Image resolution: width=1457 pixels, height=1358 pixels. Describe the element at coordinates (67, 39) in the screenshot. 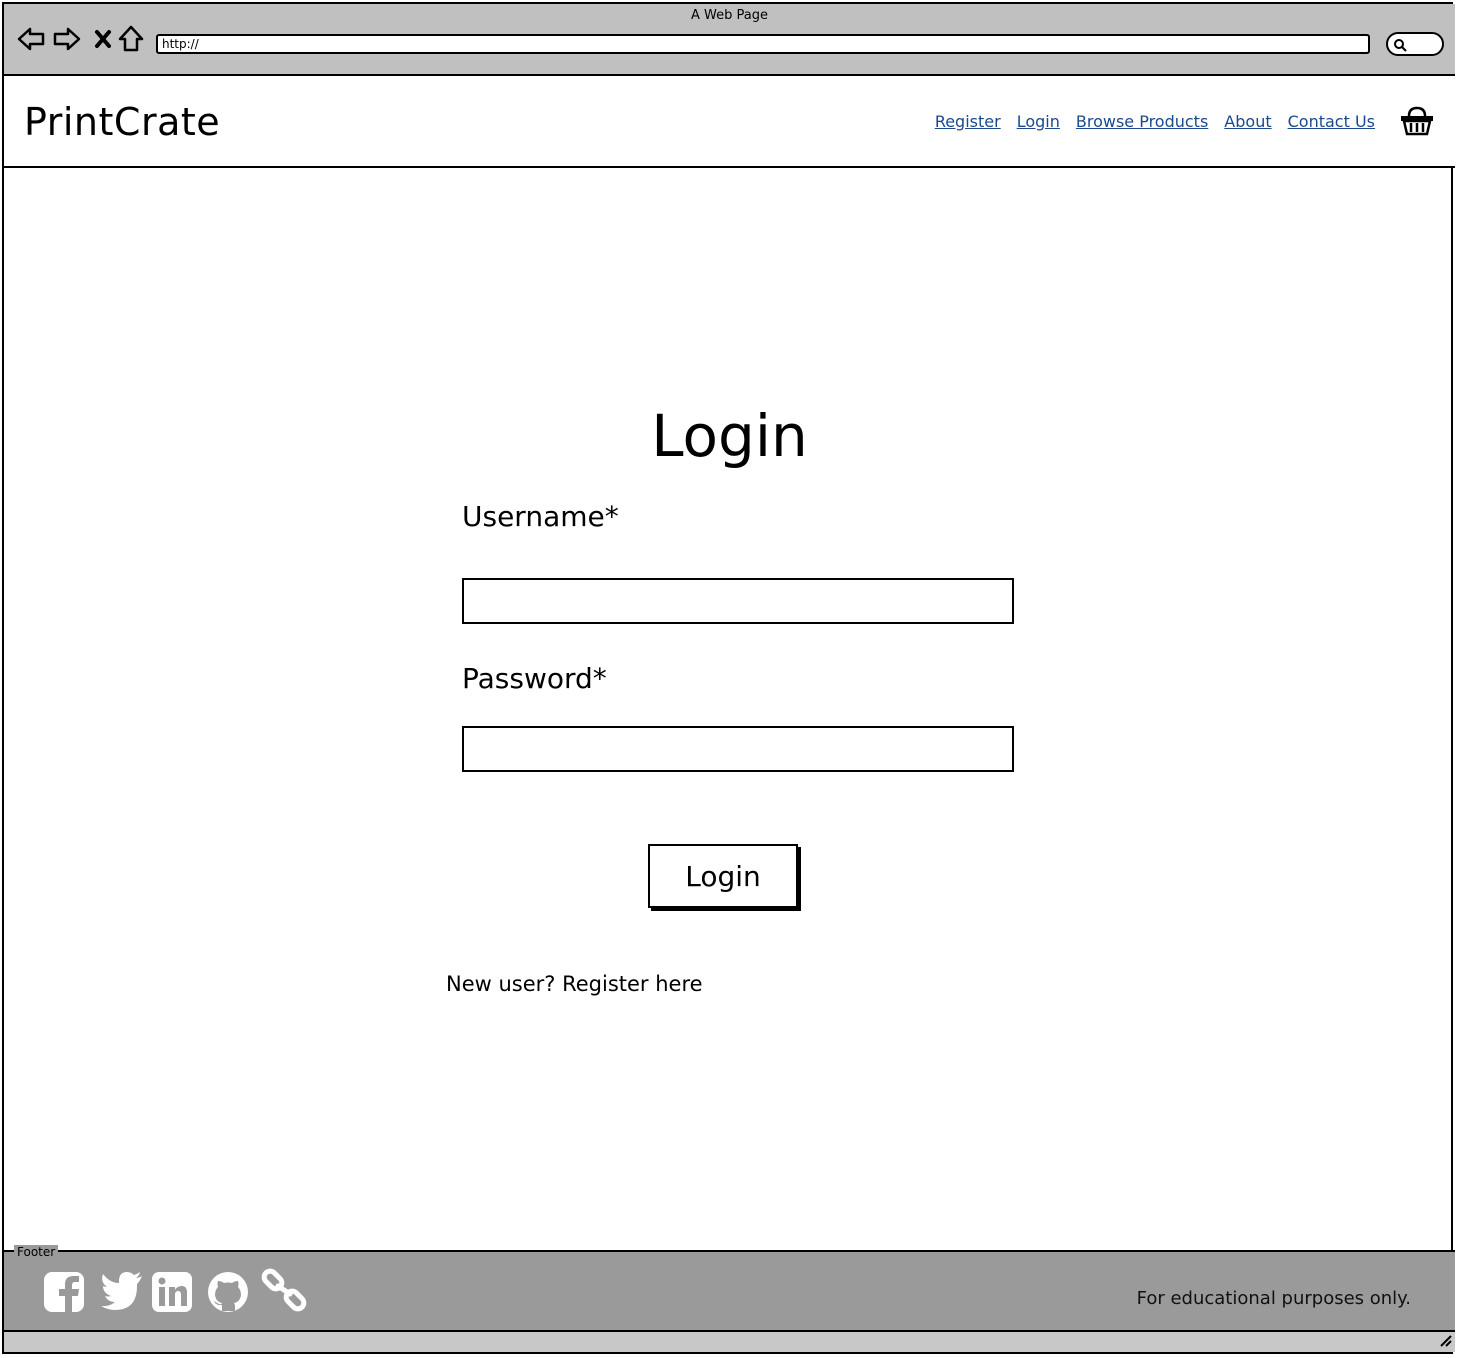

I see `forward-arrow-icon` at that location.